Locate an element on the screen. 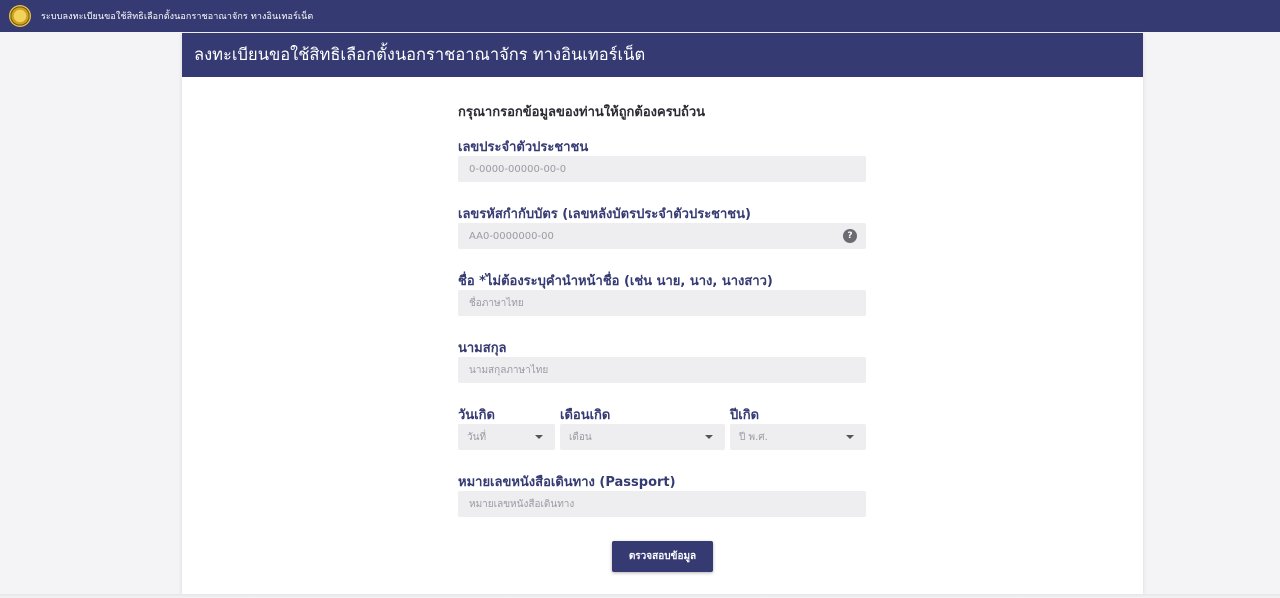  birth-day-label: วันเกิด is located at coordinates (476, 415).